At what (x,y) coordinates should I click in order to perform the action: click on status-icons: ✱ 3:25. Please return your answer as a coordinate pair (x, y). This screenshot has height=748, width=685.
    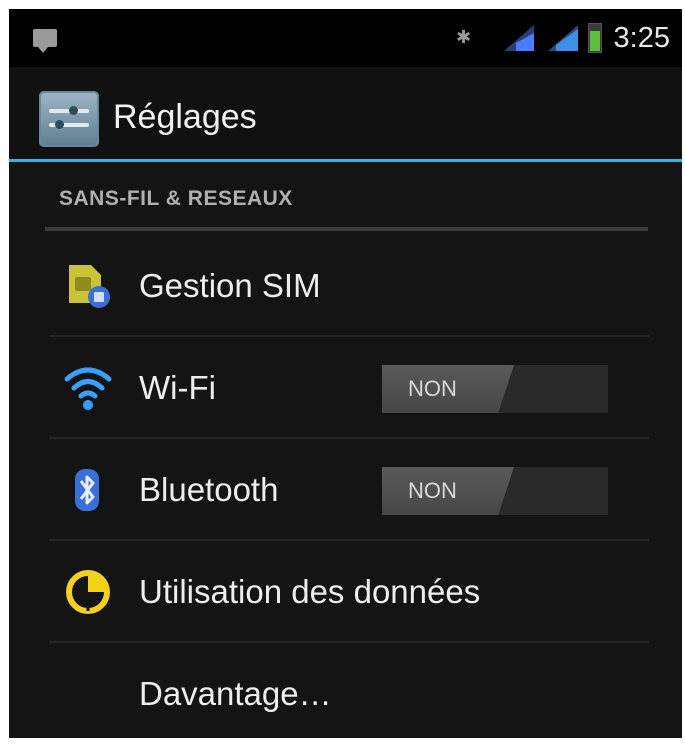
    Looking at the image, I should click on (562, 38).